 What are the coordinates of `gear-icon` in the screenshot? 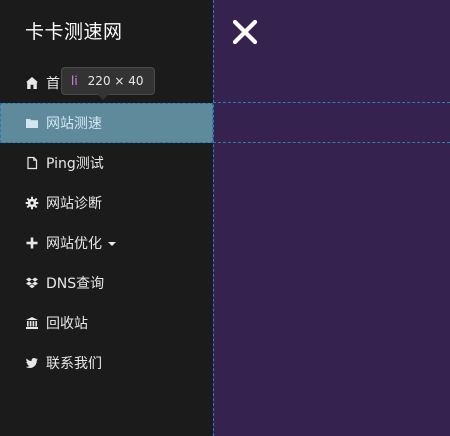 It's located at (32, 203).